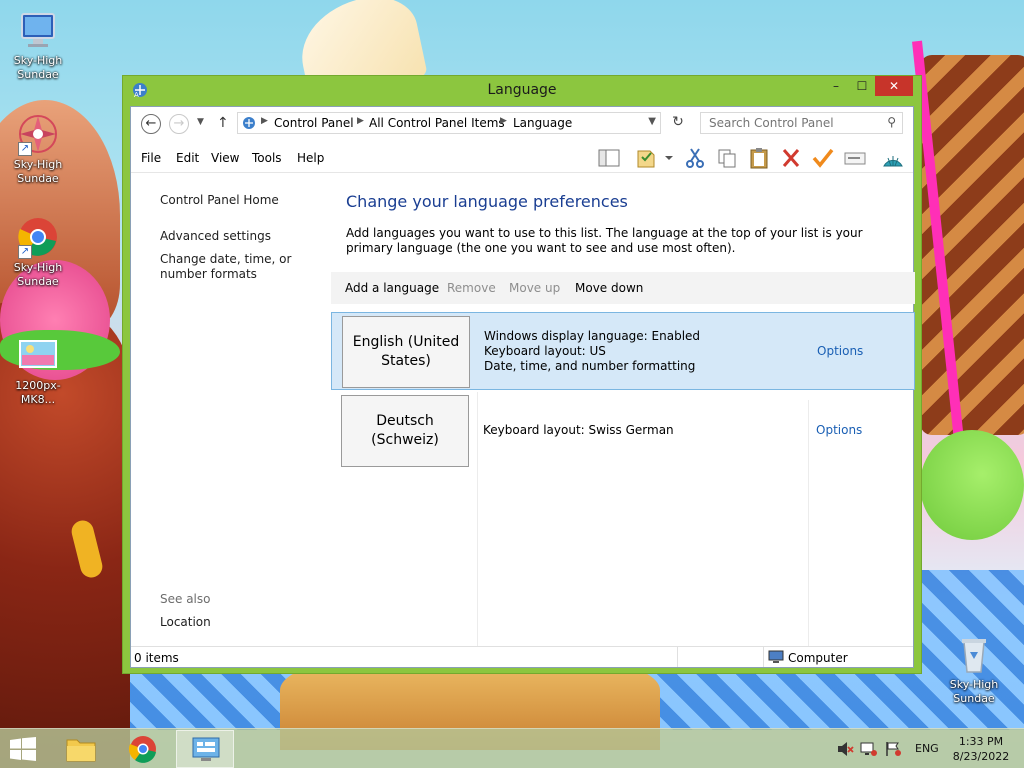 The height and width of the screenshot is (768, 1024). Describe the element at coordinates (646, 158) in the screenshot. I see `properties-icon` at that location.